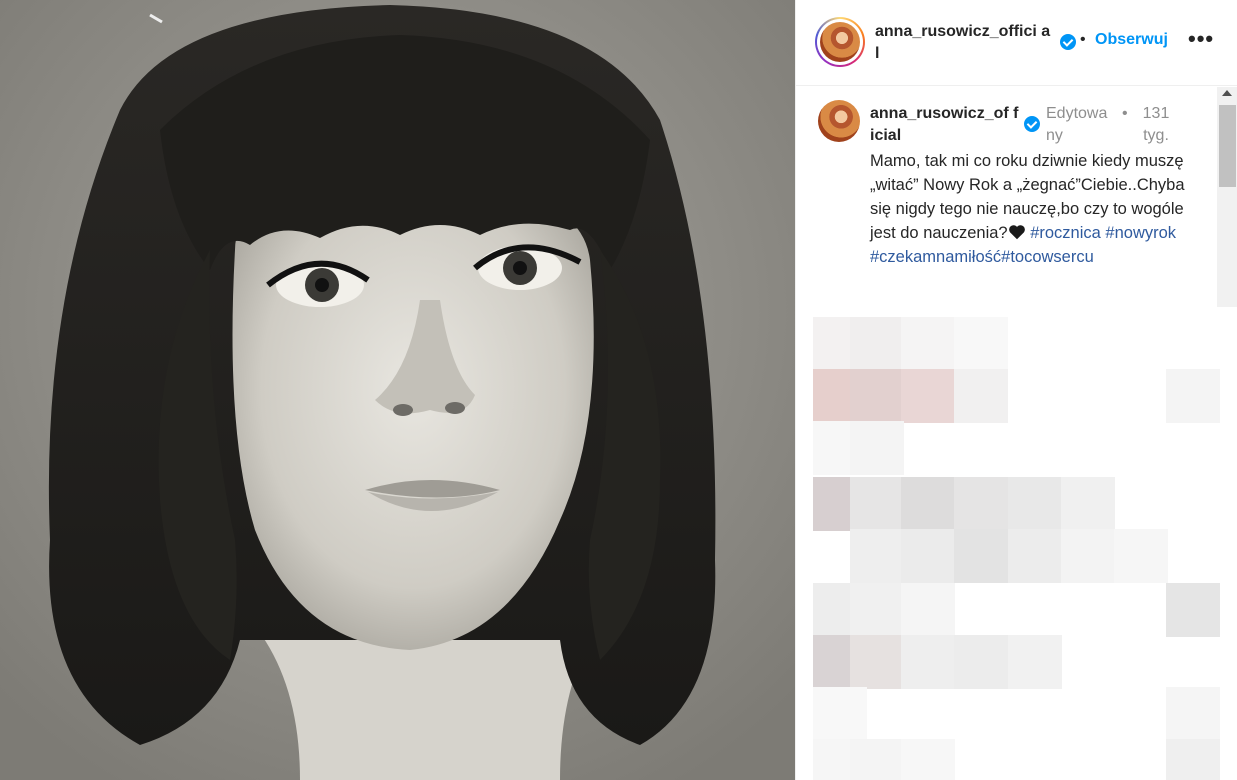 The height and width of the screenshot is (780, 1237). What do you see at coordinates (1227, 93) in the screenshot?
I see `scroll-up-arrow-icon` at bounding box center [1227, 93].